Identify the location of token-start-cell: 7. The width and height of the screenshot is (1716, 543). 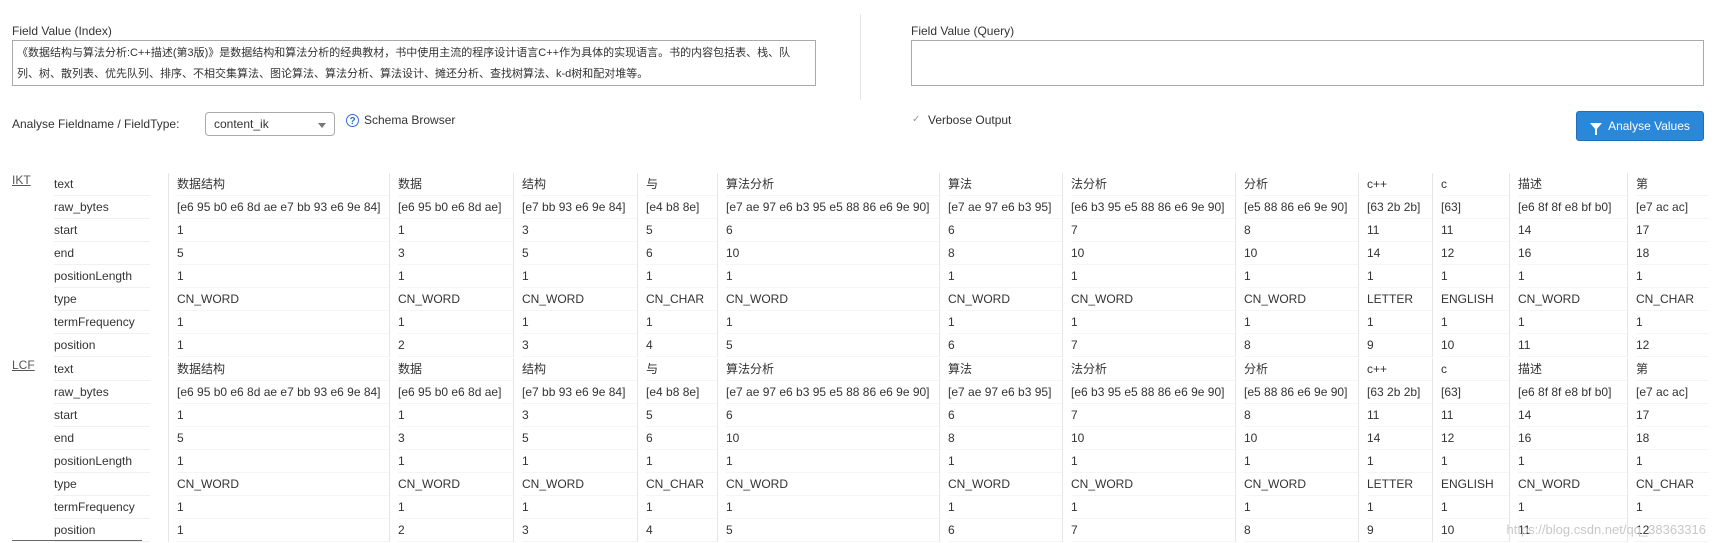
(1153, 230).